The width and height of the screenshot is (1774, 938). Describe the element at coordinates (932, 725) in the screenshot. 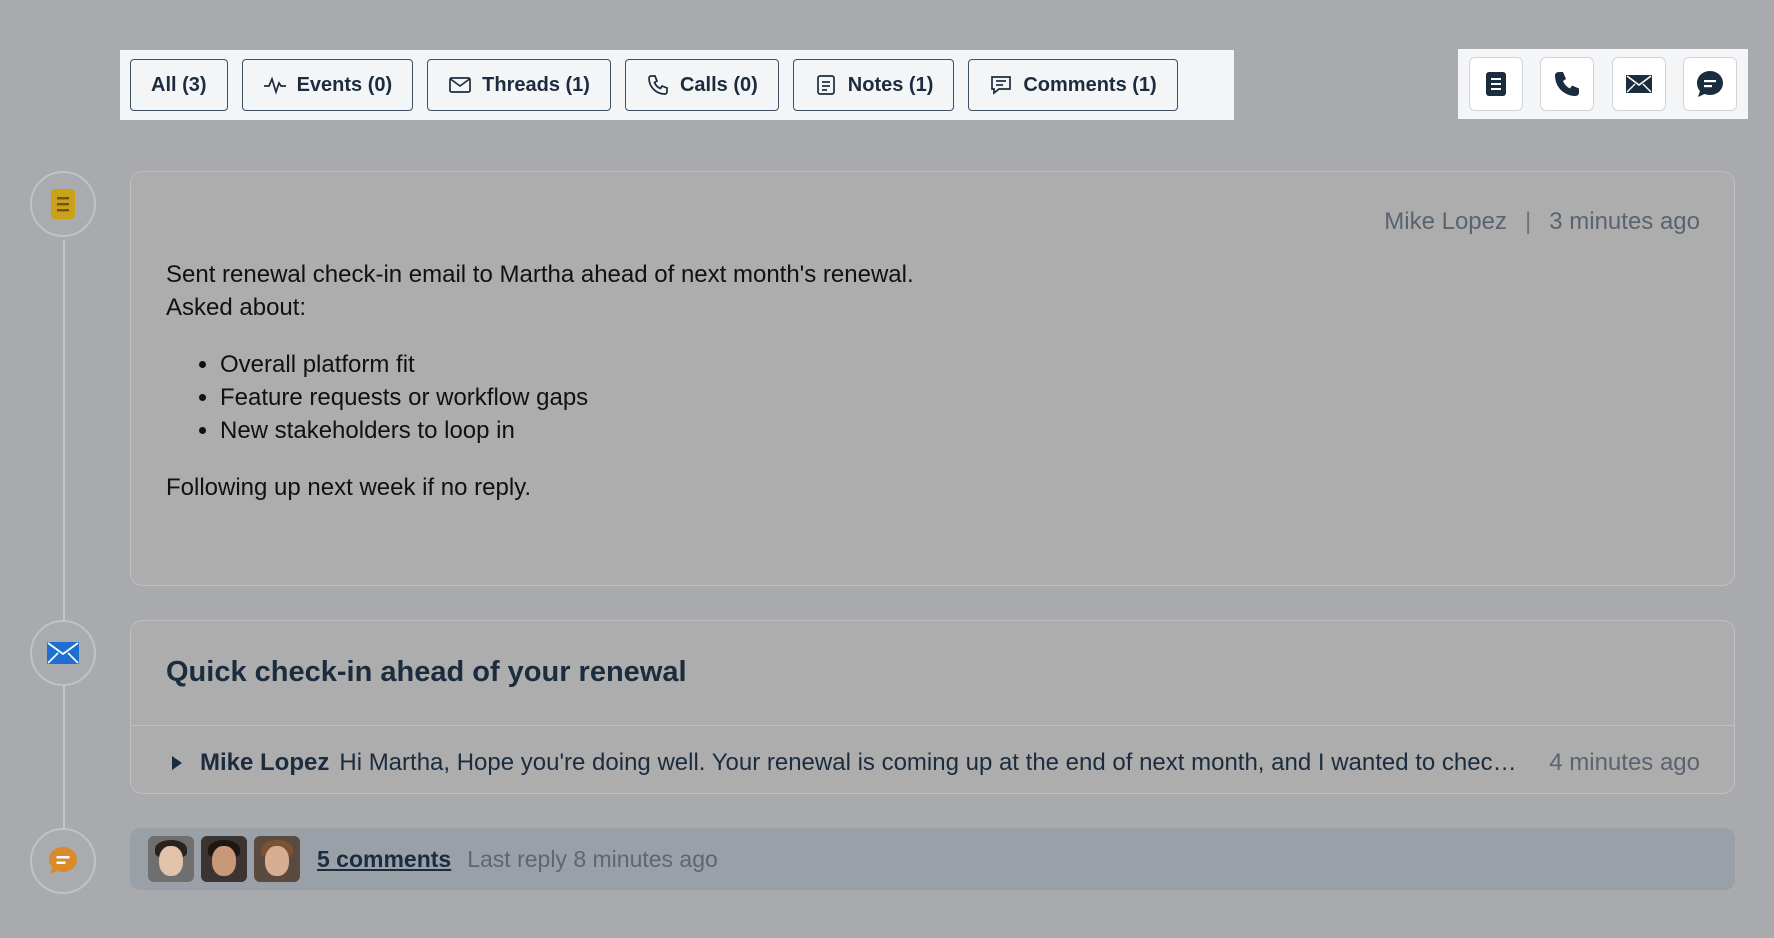

I see `divider` at that location.